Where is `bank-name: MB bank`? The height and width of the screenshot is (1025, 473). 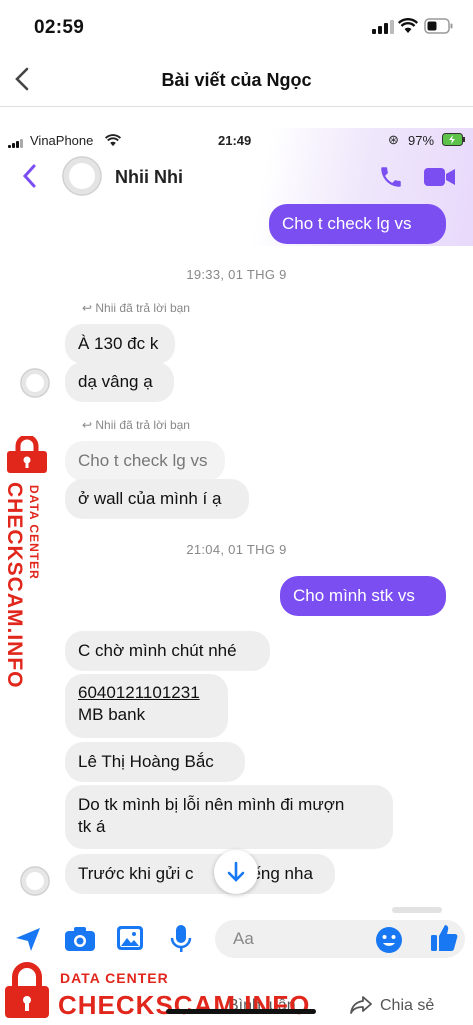 bank-name: MB bank is located at coordinates (112, 714).